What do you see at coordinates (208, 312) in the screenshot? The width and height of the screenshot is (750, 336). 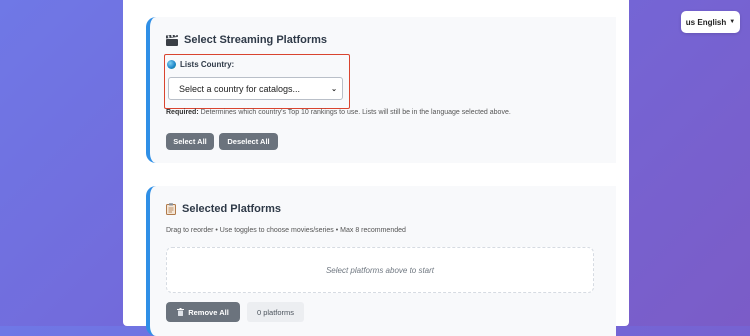 I see `remove-all-label: Remove All` at bounding box center [208, 312].